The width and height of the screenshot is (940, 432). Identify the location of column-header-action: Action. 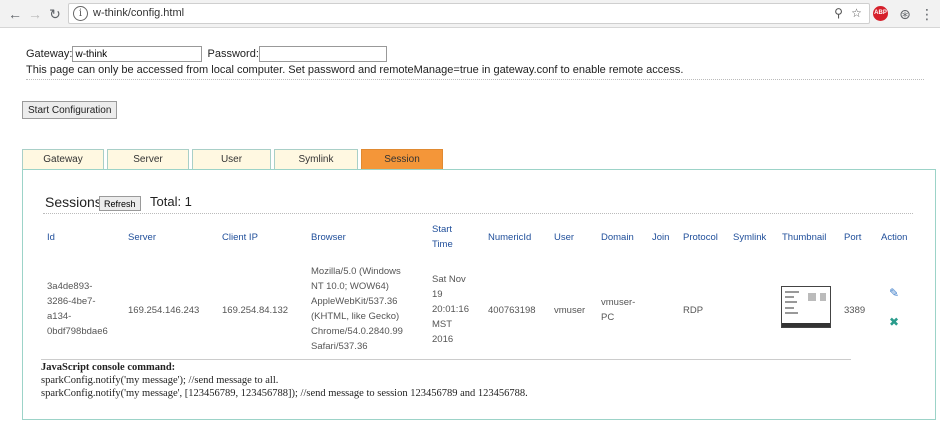
(894, 237).